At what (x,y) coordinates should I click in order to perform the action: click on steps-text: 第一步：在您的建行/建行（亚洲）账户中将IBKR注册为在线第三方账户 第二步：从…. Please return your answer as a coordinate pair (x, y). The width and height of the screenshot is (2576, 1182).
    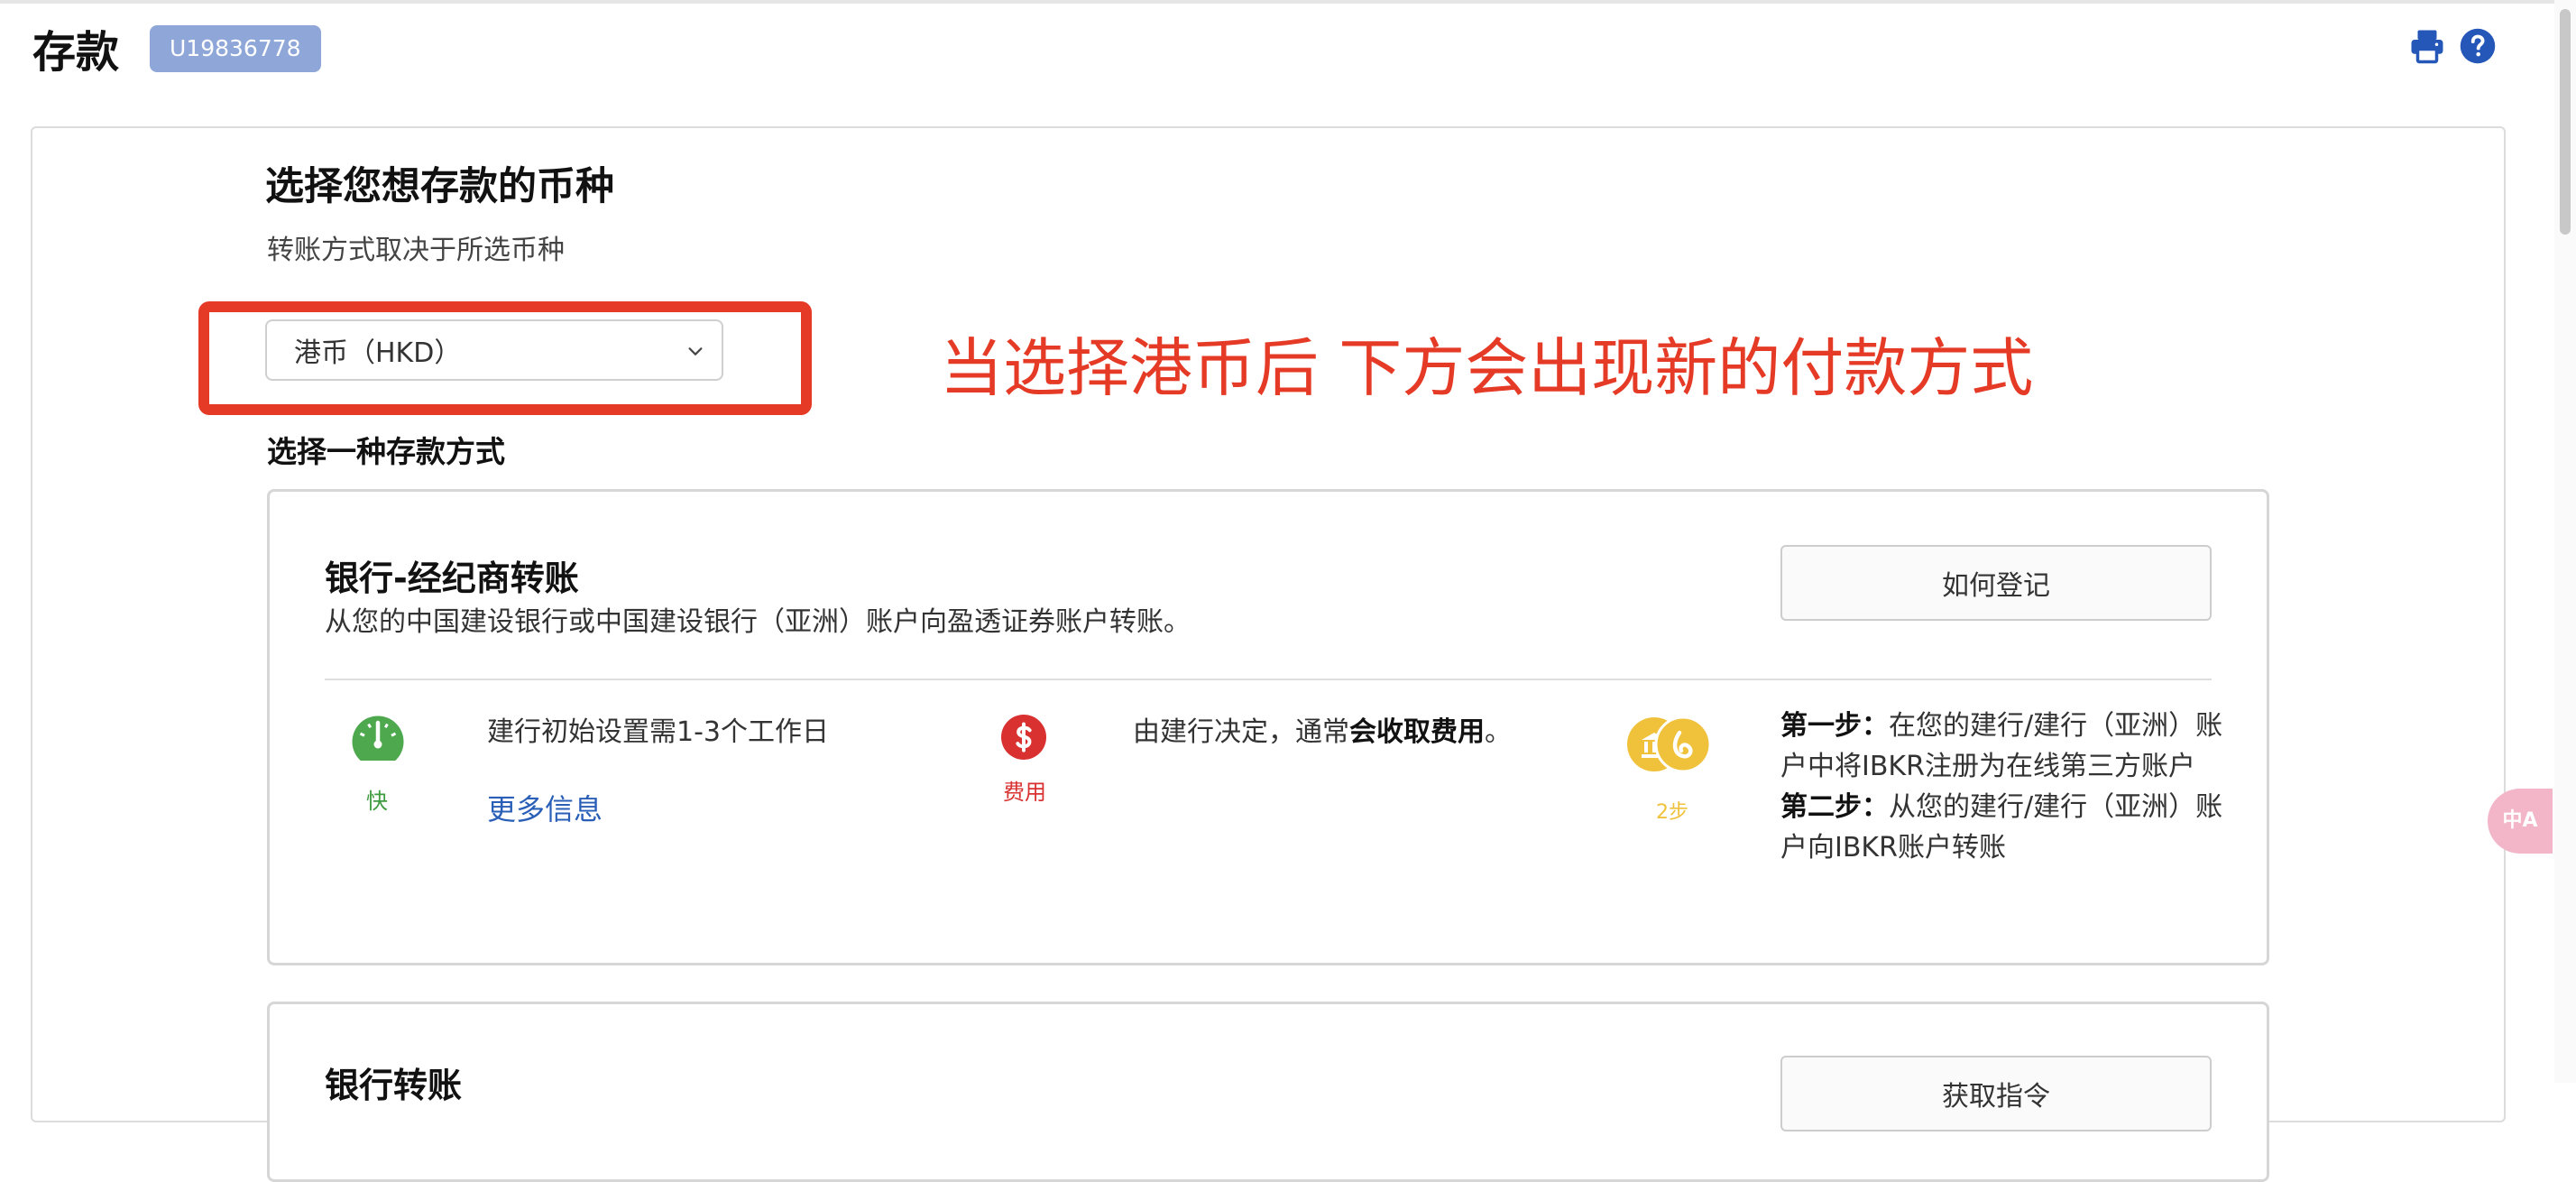
    Looking at the image, I should click on (2005, 787).